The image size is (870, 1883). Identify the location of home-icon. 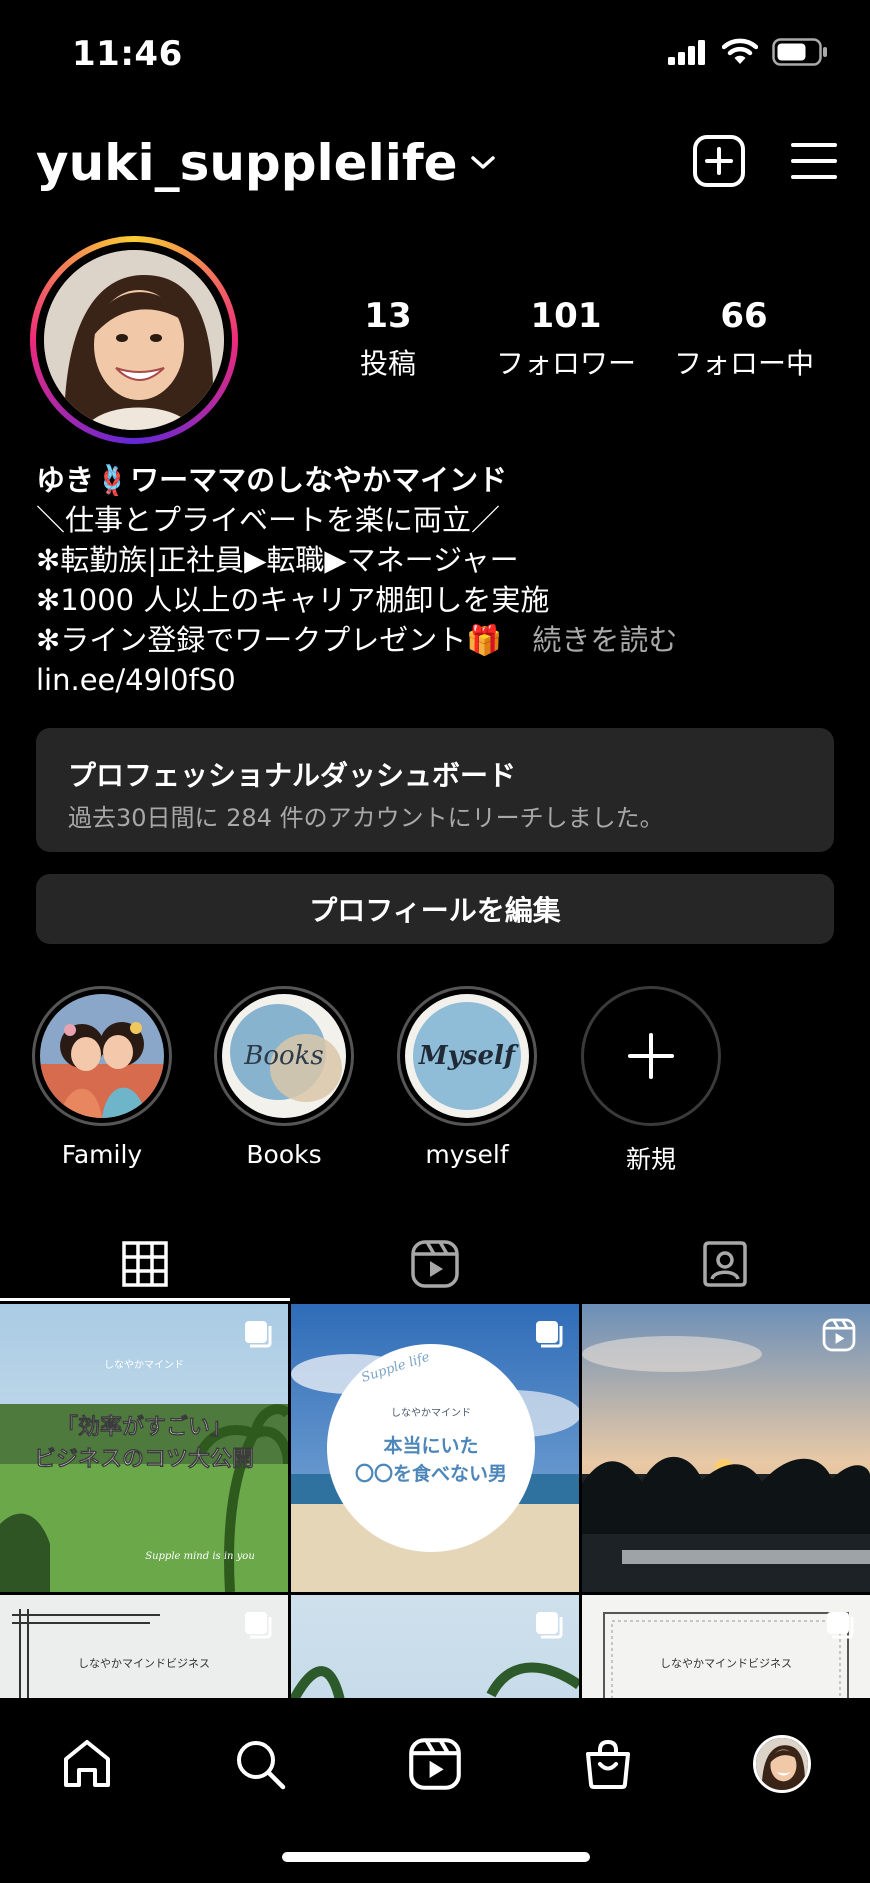
(87, 1763).